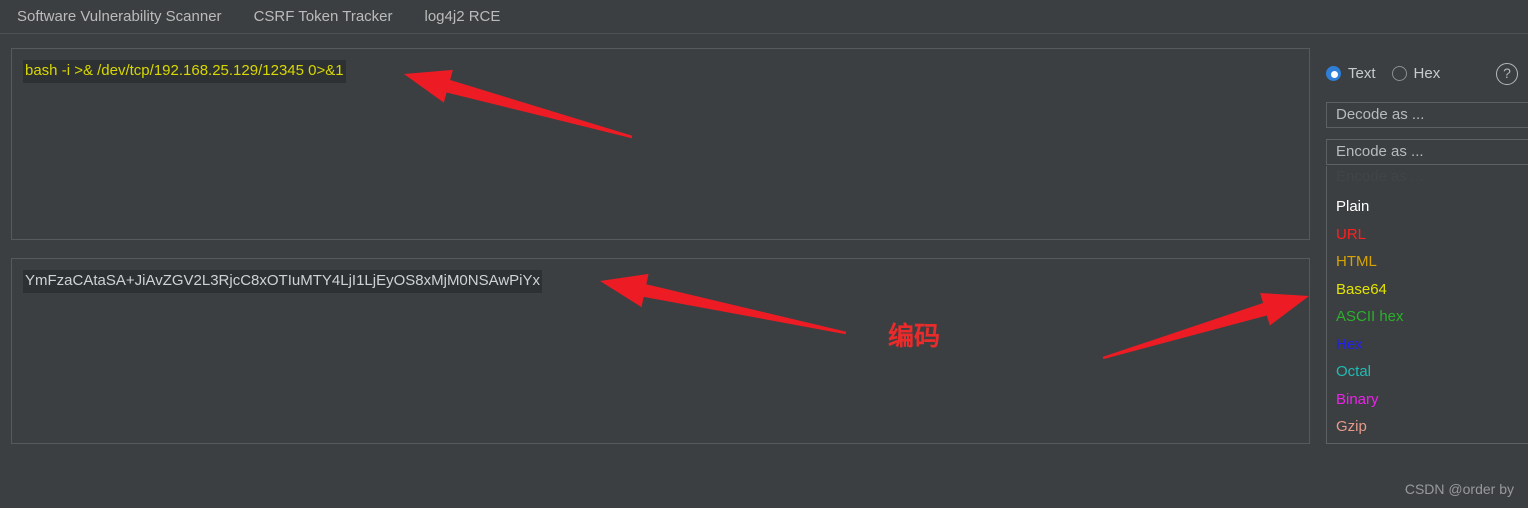  What do you see at coordinates (1333, 73) in the screenshot?
I see `radio-text-indicator-icon` at bounding box center [1333, 73].